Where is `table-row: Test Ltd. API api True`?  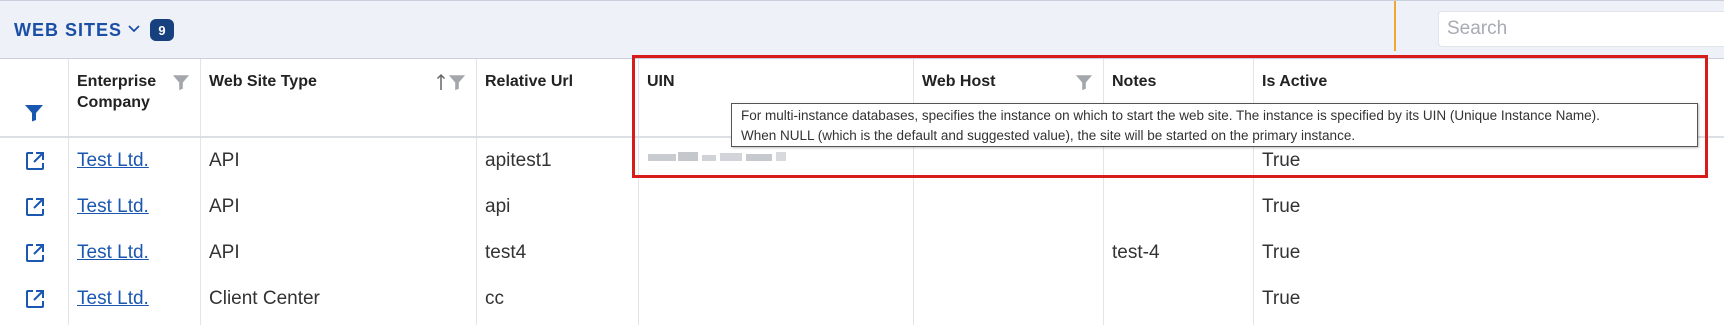
table-row: Test Ltd. API api True is located at coordinates (862, 207).